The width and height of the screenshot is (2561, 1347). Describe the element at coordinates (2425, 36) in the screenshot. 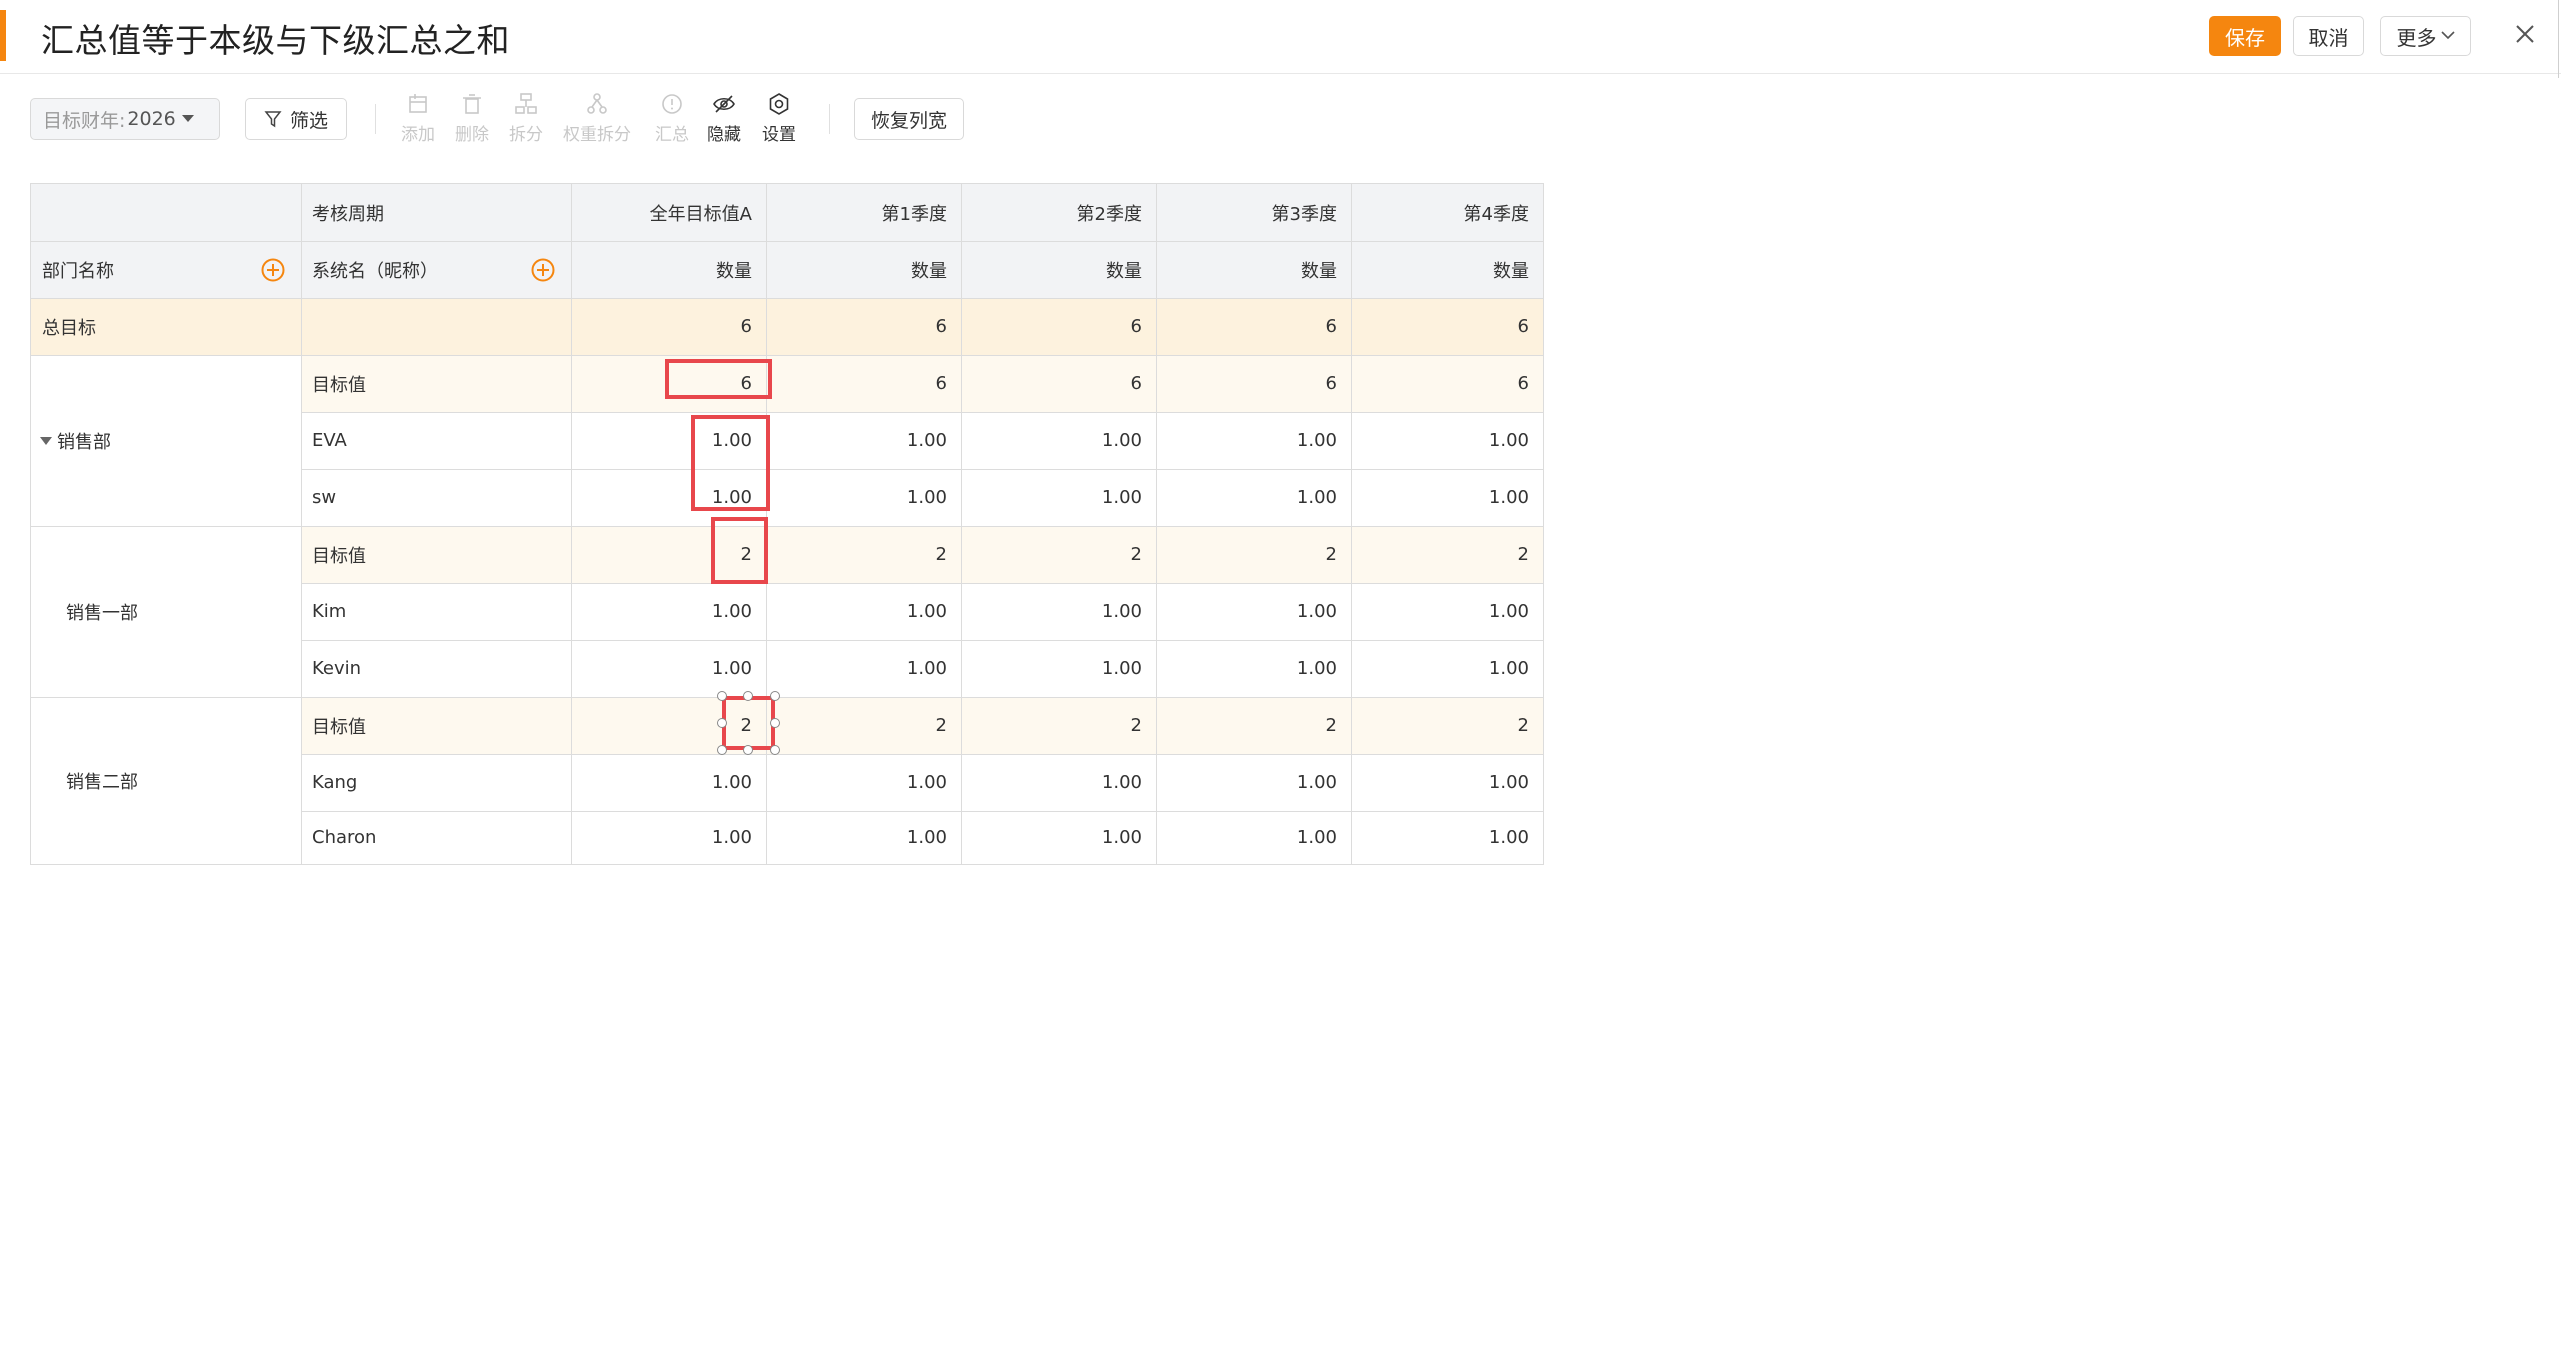

I see `more-button: 更多` at that location.